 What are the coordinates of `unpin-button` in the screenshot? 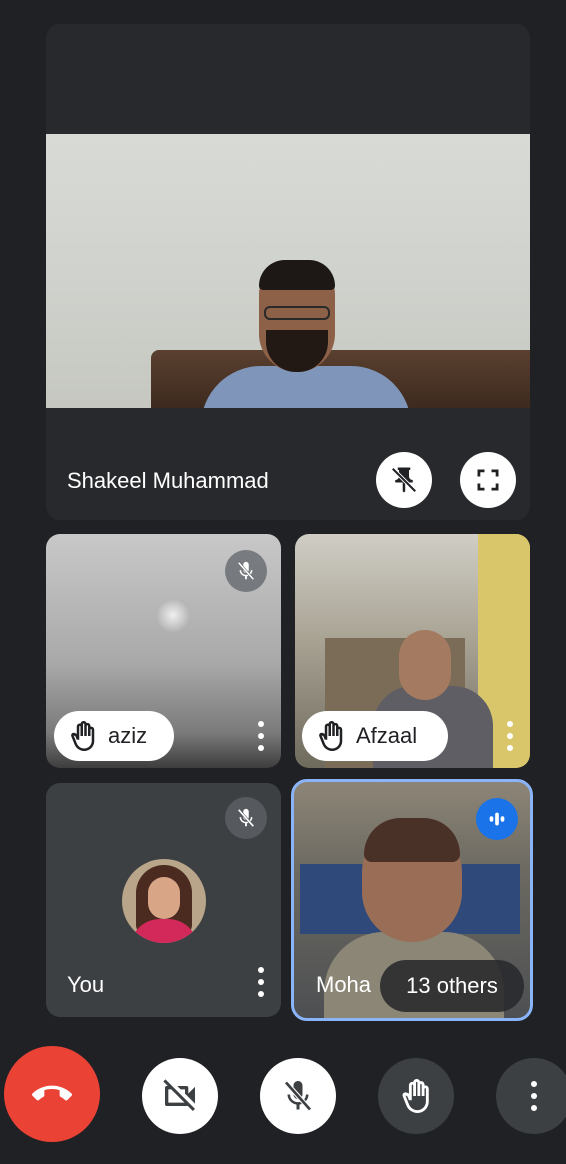 It's located at (404, 480).